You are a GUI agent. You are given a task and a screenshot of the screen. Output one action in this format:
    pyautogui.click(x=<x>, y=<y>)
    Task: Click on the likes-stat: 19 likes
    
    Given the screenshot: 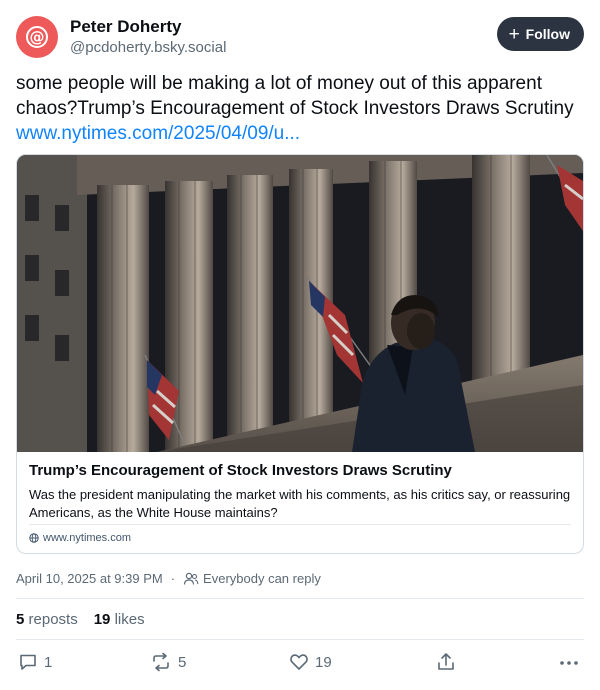 What is the action you would take?
    pyautogui.click(x=119, y=619)
    